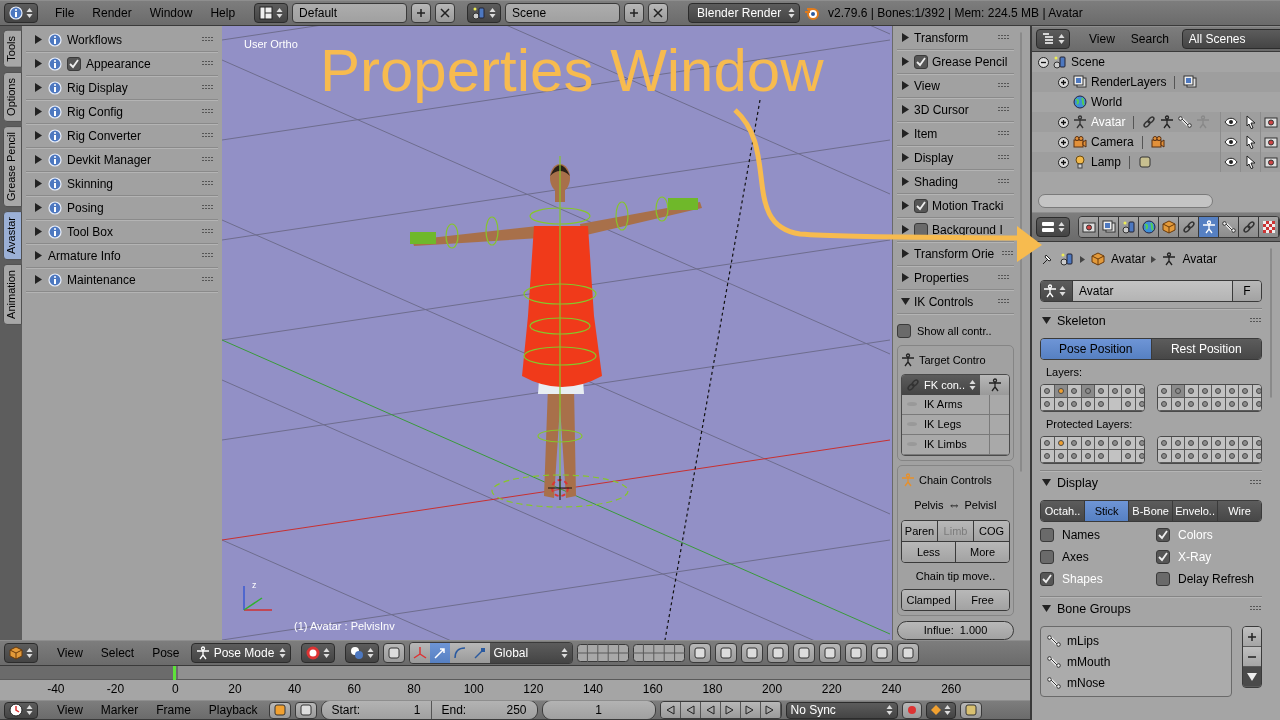  Describe the element at coordinates (982, 599) in the screenshot. I see `tip-mode-button: Free` at that location.